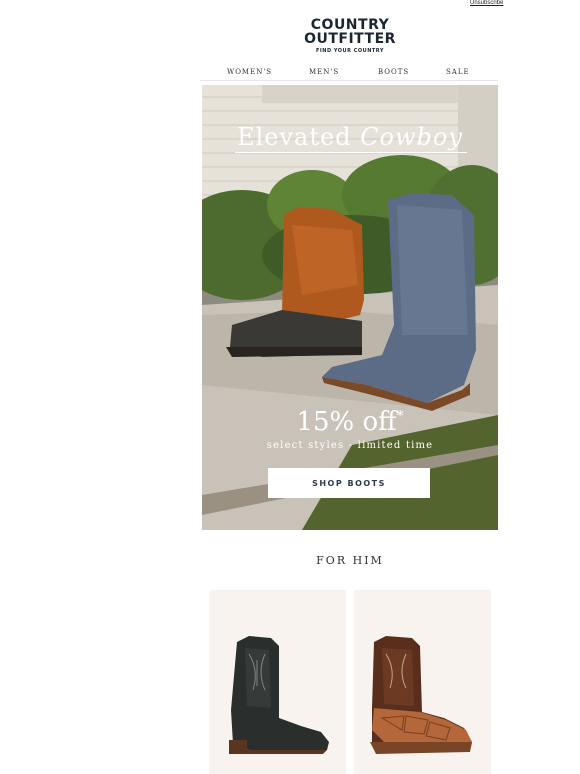  Describe the element at coordinates (346, 422) in the screenshot. I see `offer-amount: 15% off` at that location.